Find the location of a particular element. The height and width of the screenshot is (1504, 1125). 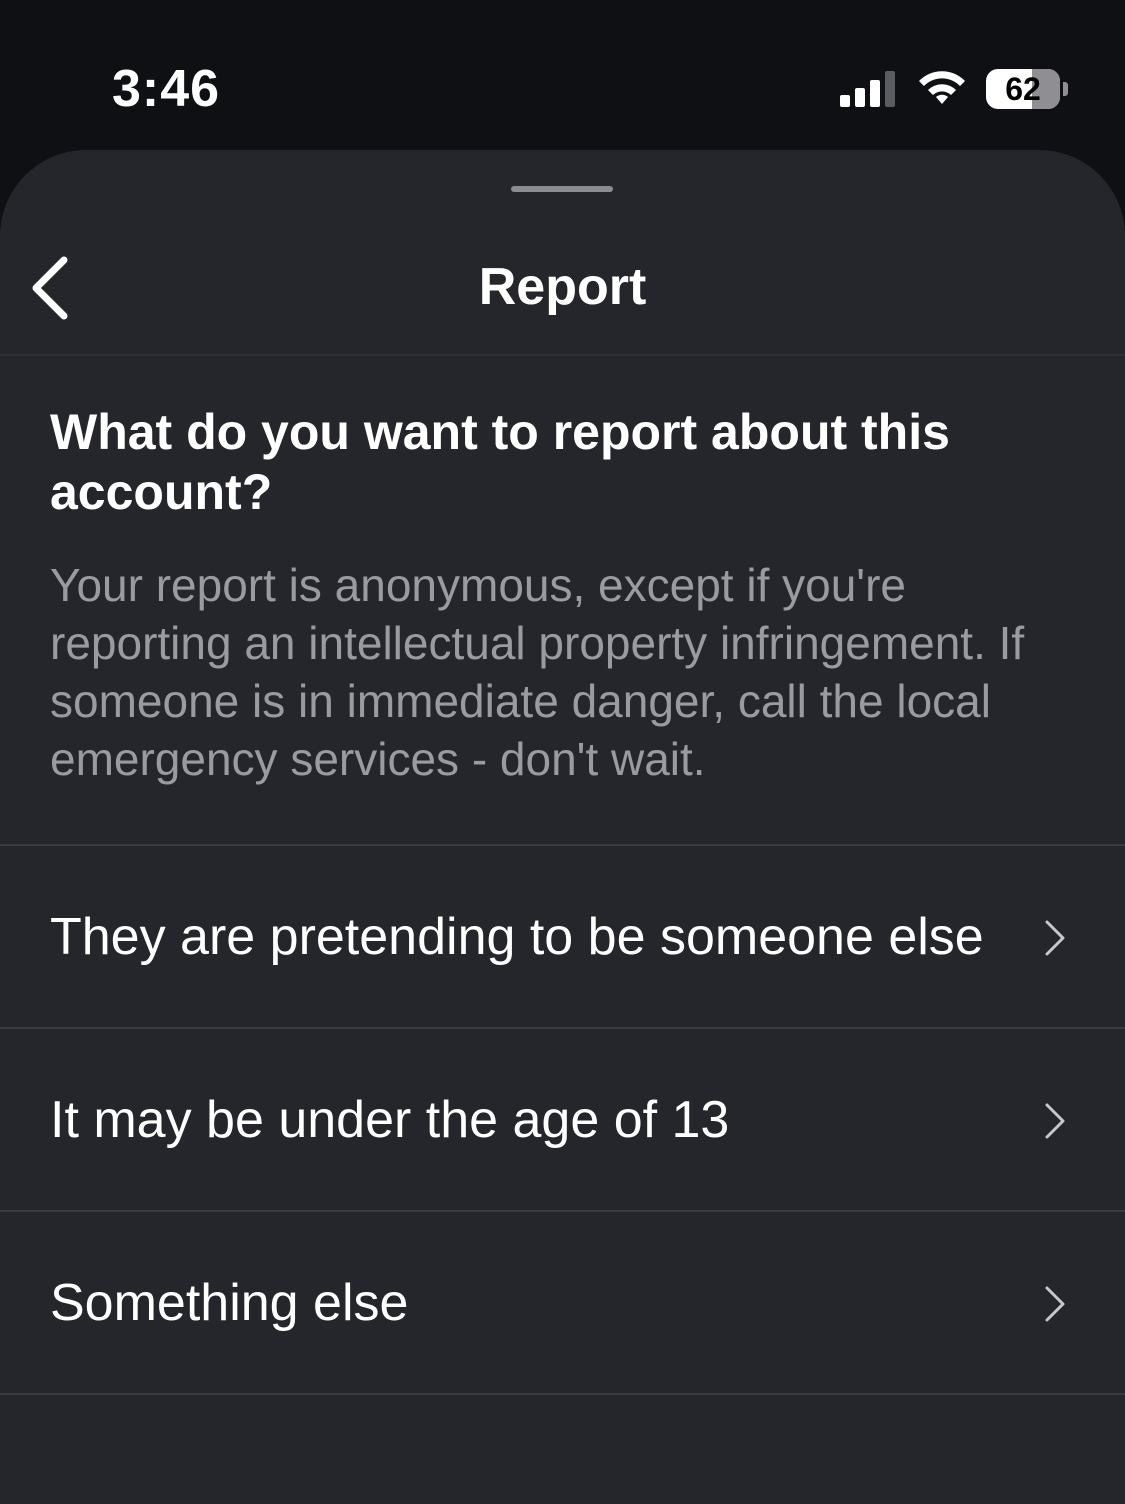

battery-body: 62 is located at coordinates (1023, 89).